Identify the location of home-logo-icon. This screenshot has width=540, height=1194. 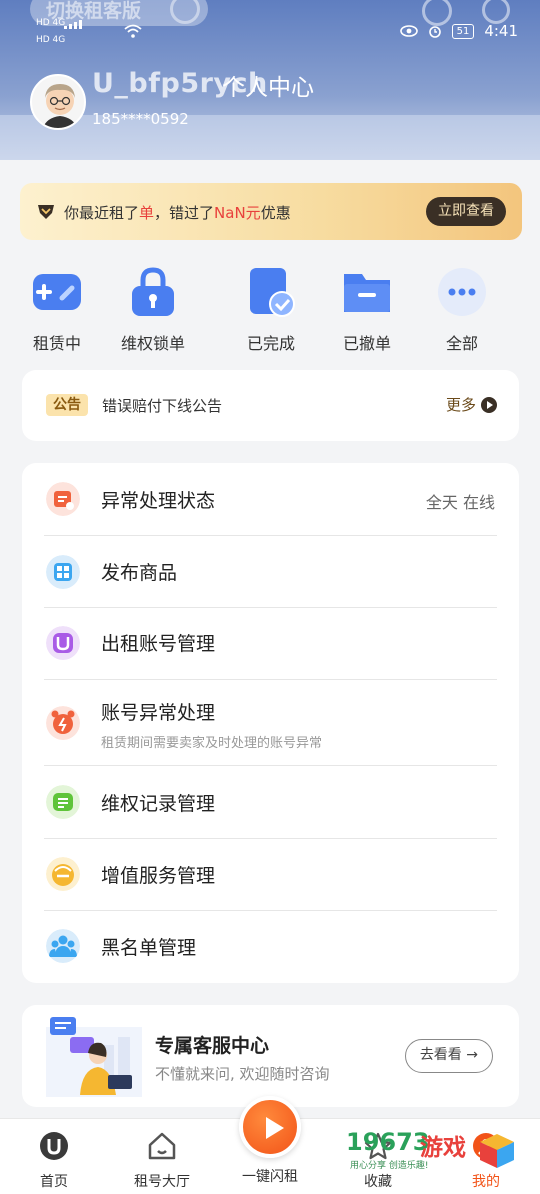
(54, 1146).